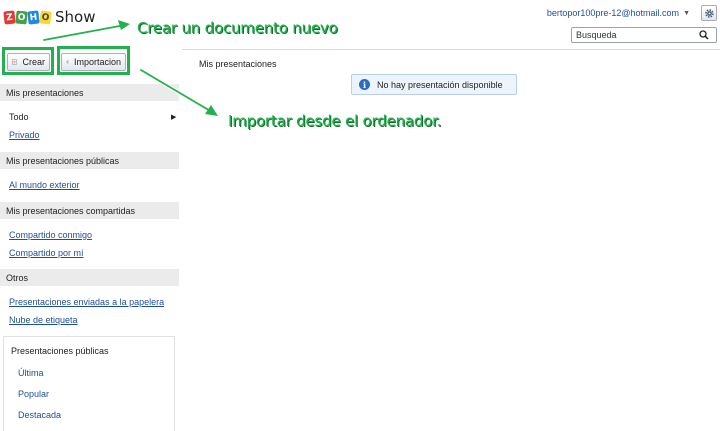 Image resolution: width=720 pixels, height=431 pixels. What do you see at coordinates (97, 62) in the screenshot?
I see `import-label: Importacion` at bounding box center [97, 62].